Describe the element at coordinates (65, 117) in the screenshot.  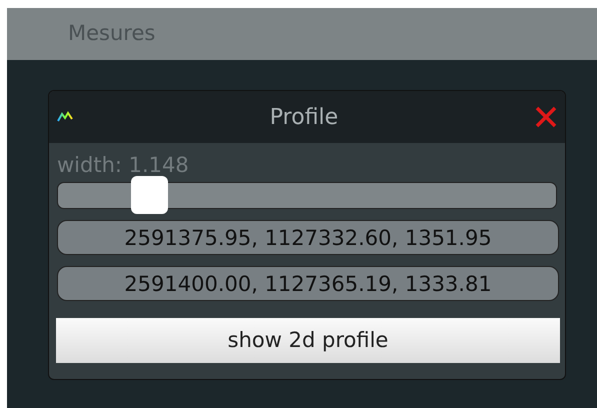
I see `chart-line-icon` at that location.